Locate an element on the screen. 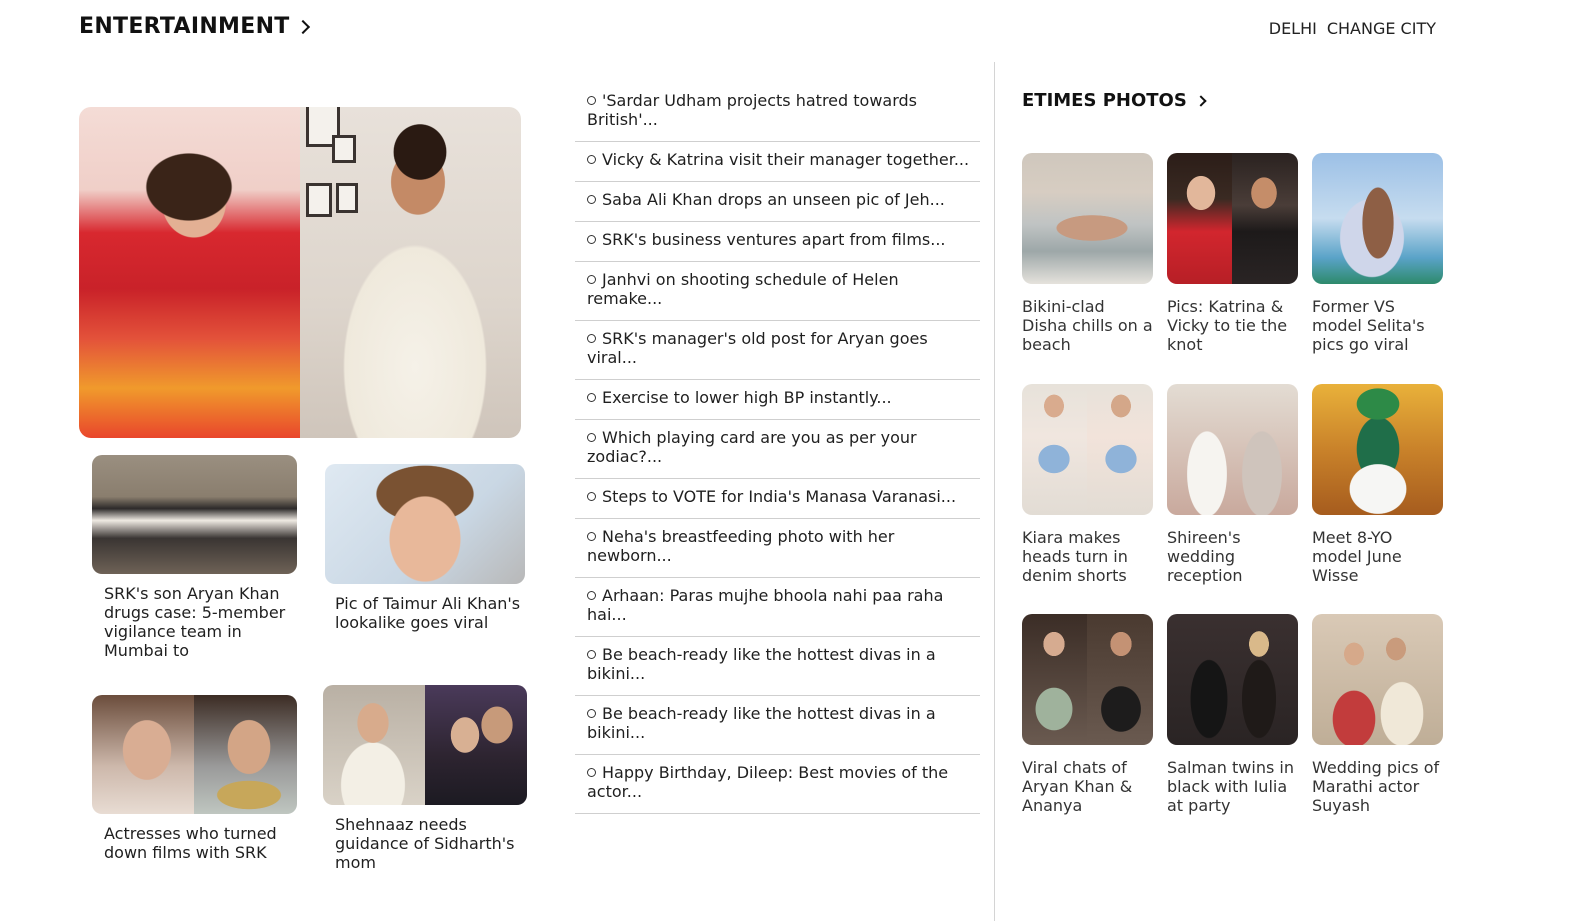 The width and height of the screenshot is (1570, 921). hero-image is located at coordinates (300, 272).